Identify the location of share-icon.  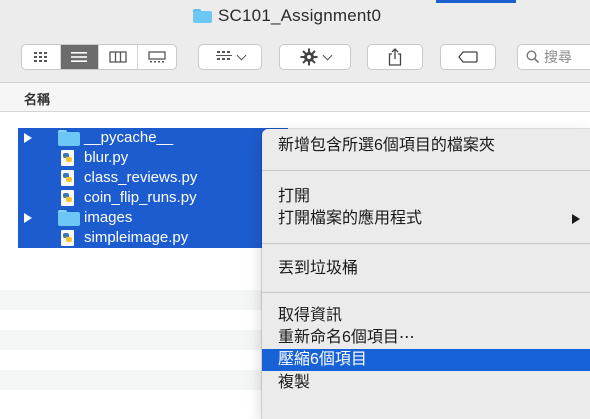
(395, 57).